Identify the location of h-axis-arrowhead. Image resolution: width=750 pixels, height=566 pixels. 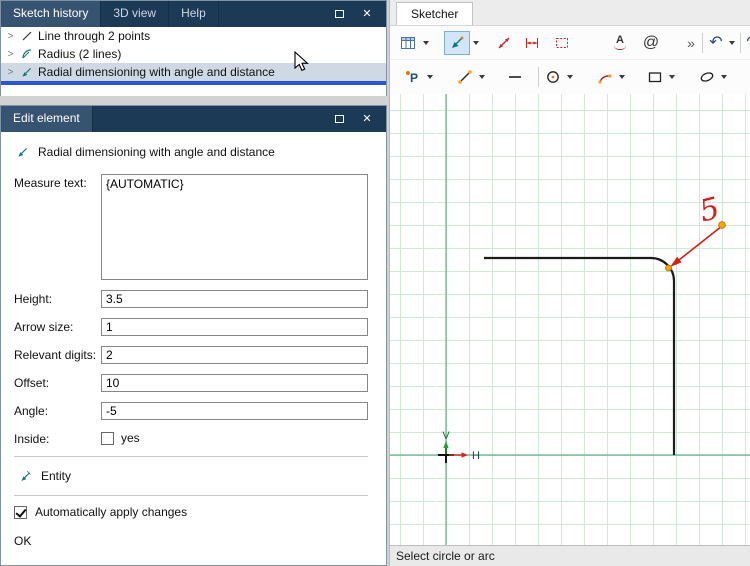
(464, 455).